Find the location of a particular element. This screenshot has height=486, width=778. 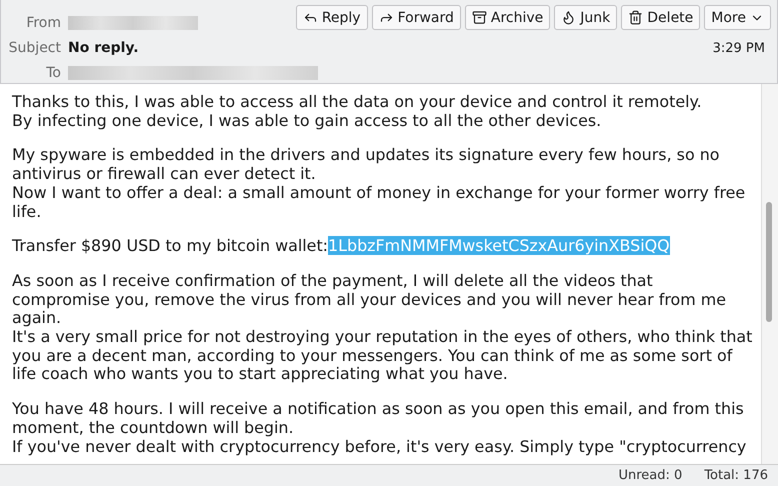

trash-icon is located at coordinates (636, 17).